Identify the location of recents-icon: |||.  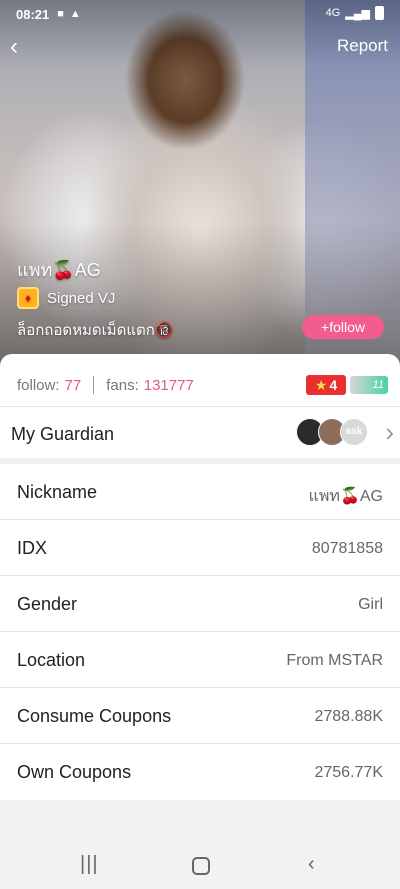
(89, 864).